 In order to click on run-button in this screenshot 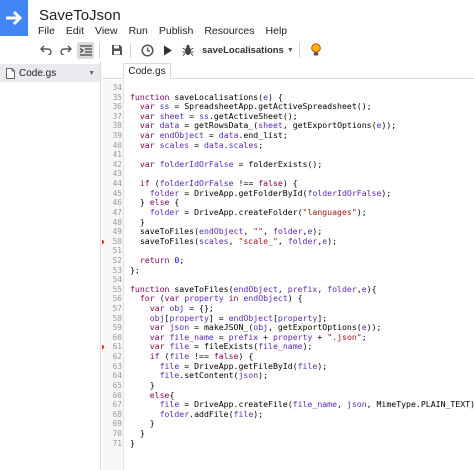, I will do `click(167, 50)`.